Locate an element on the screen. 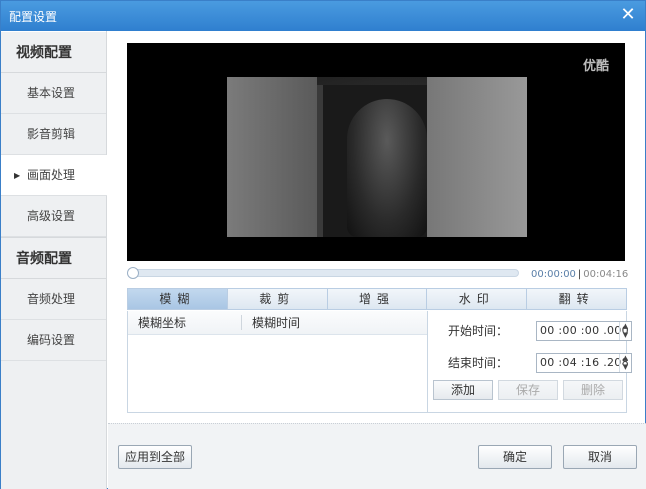 Image resolution: width=646 pixels, height=489 pixels. sidebar-header-video: 视频配置 is located at coordinates (53, 52).